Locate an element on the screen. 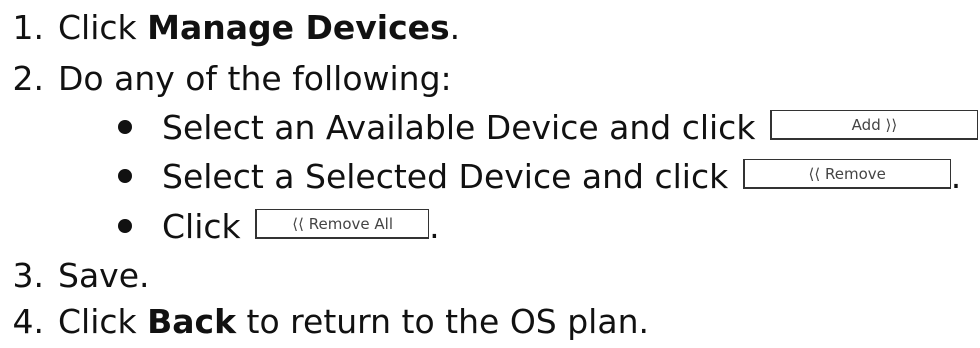 The image size is (980, 348). substep-text: Select a Selected Device and click is located at coordinates (445, 176).